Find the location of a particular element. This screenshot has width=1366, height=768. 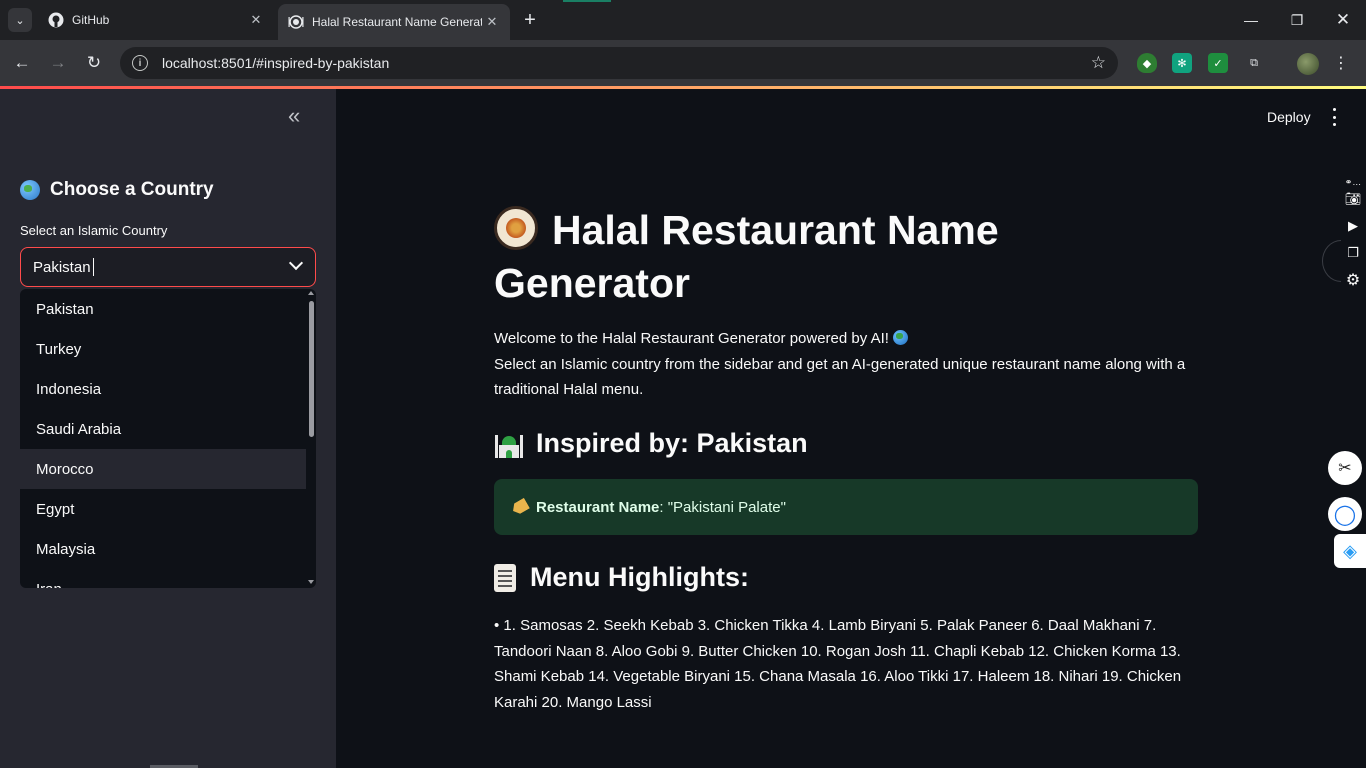

ai-assistant-button: ◈ is located at coordinates (1350, 551).